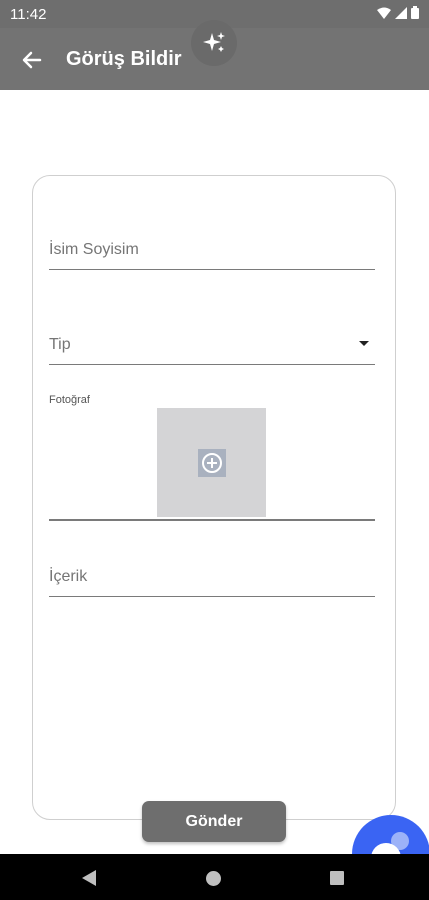  What do you see at coordinates (60, 344) in the screenshot?
I see `type-placeholder: Tip` at bounding box center [60, 344].